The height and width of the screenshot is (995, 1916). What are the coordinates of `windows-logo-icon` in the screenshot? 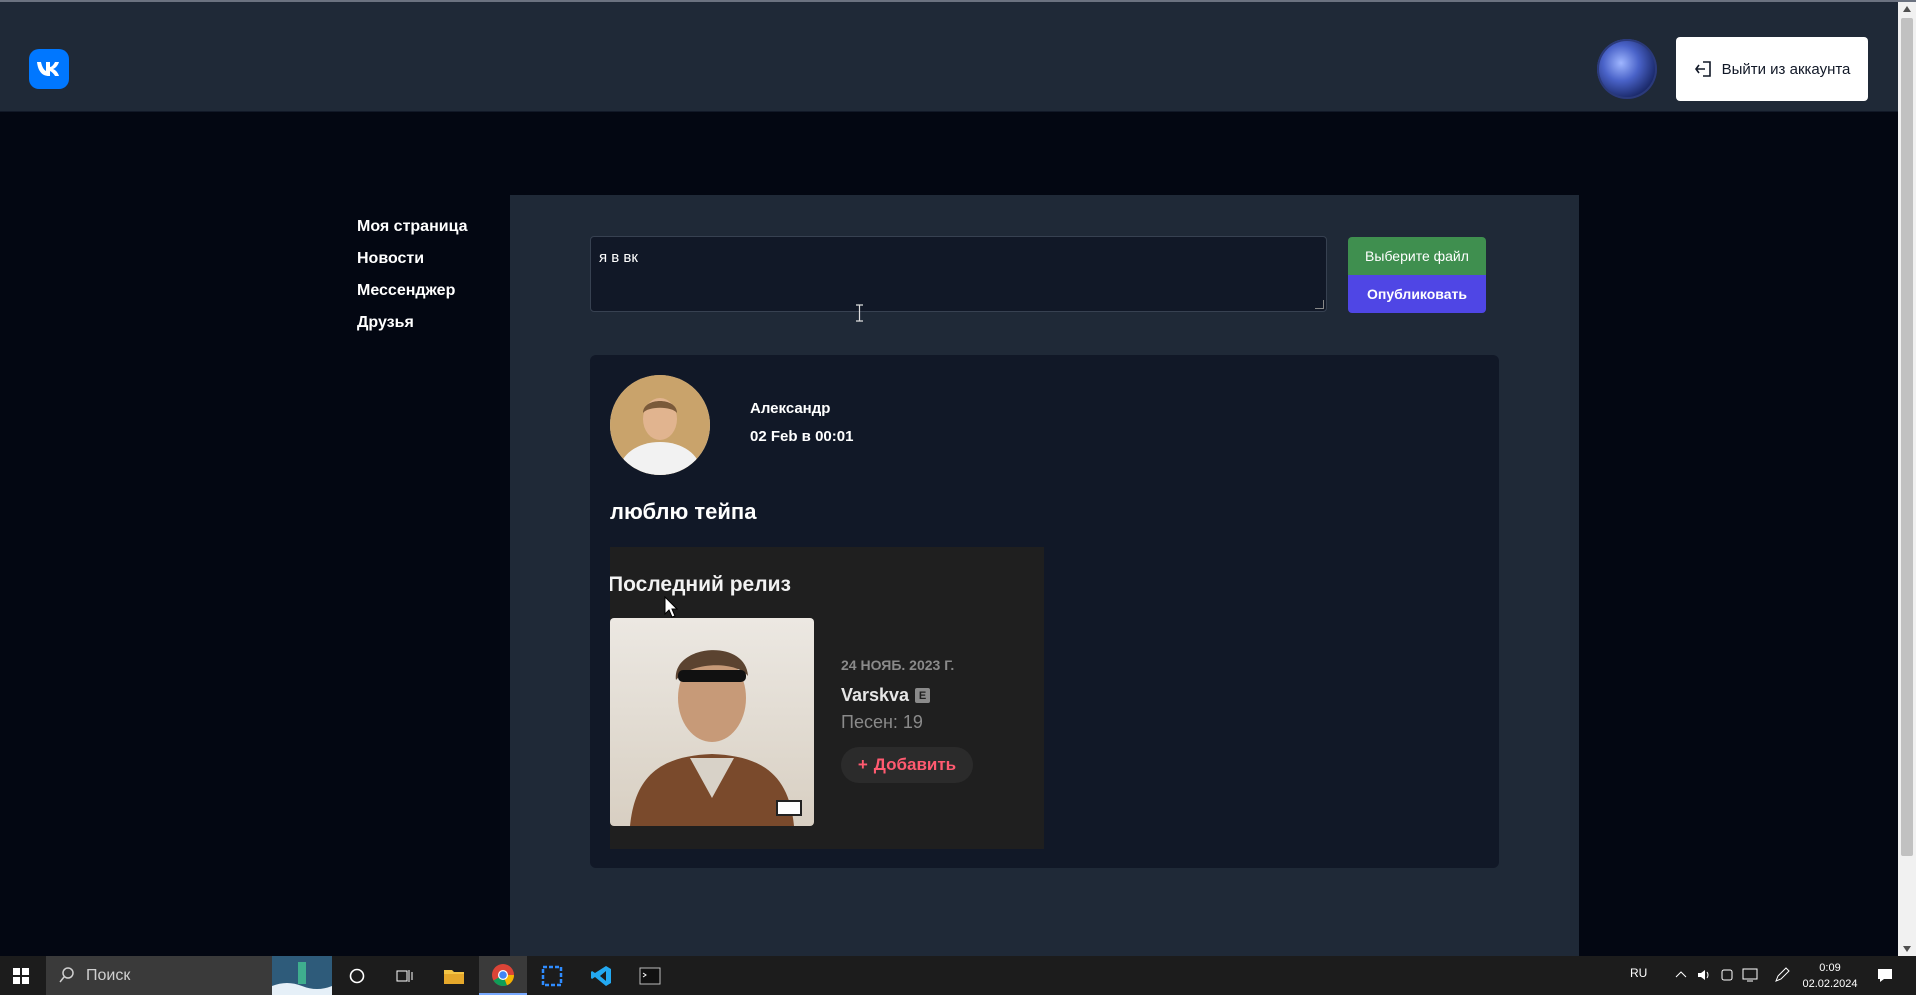 It's located at (21, 975).